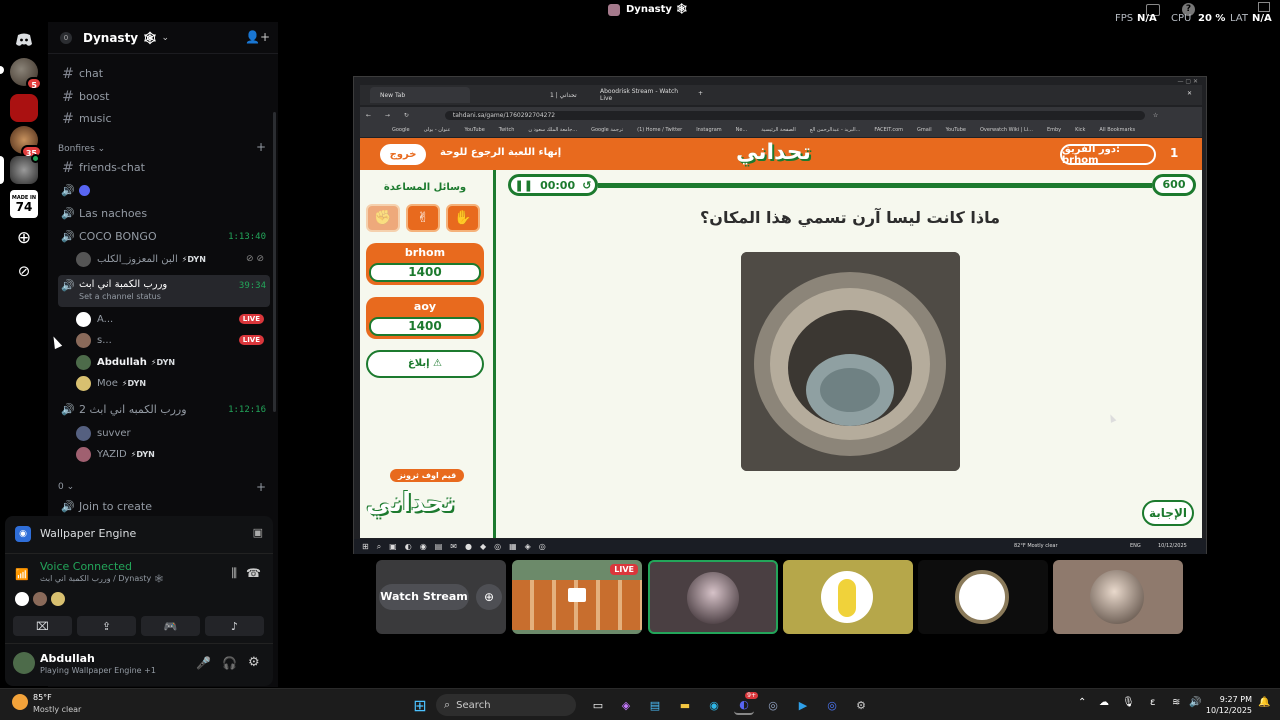  Describe the element at coordinates (81, 149) in the screenshot. I see `category-bonfires: Bonfires ⌄` at that location.